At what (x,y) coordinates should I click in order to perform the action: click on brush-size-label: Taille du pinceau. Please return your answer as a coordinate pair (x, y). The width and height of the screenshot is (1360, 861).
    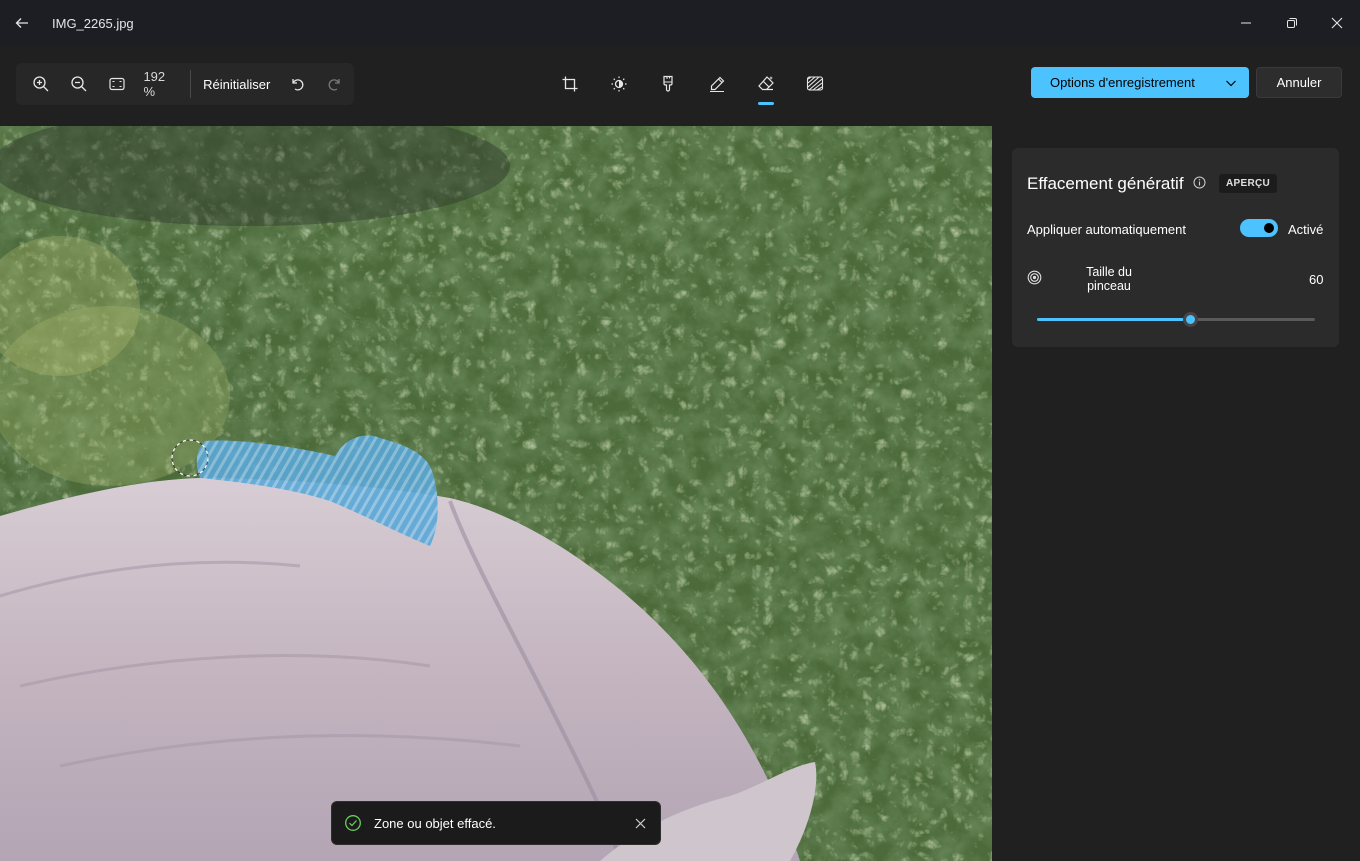
    Looking at the image, I should click on (1109, 279).